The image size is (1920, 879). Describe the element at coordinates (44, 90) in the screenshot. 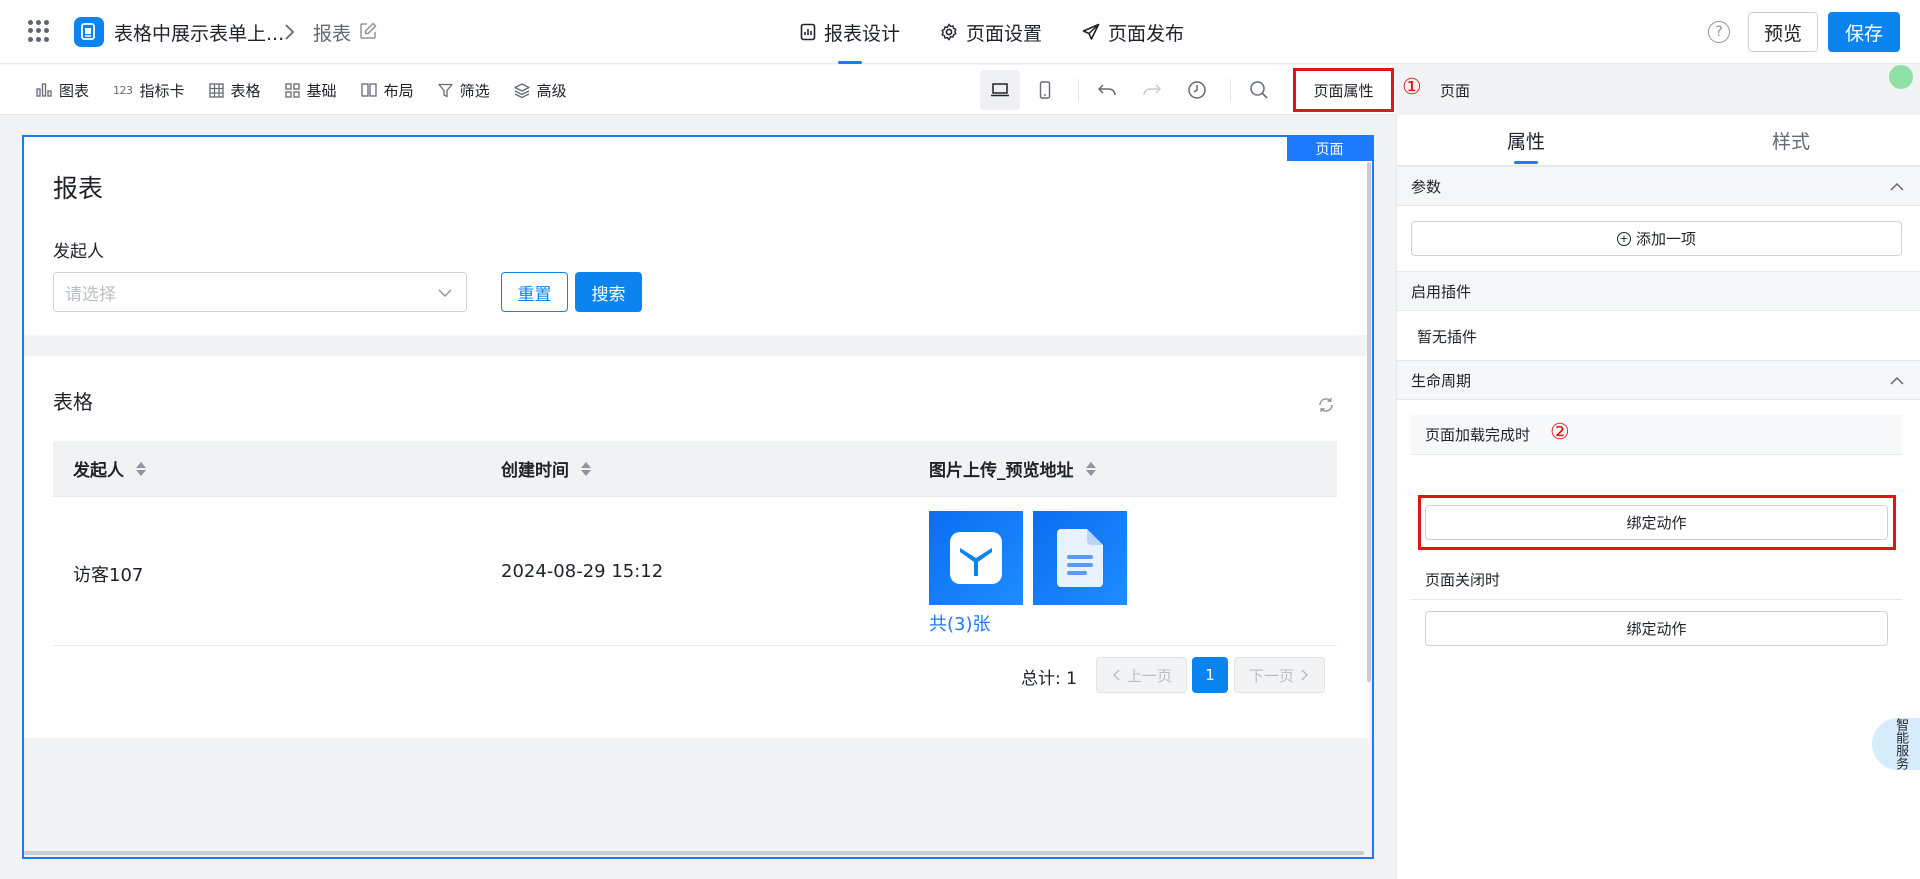

I see `bar-chart-icon` at that location.